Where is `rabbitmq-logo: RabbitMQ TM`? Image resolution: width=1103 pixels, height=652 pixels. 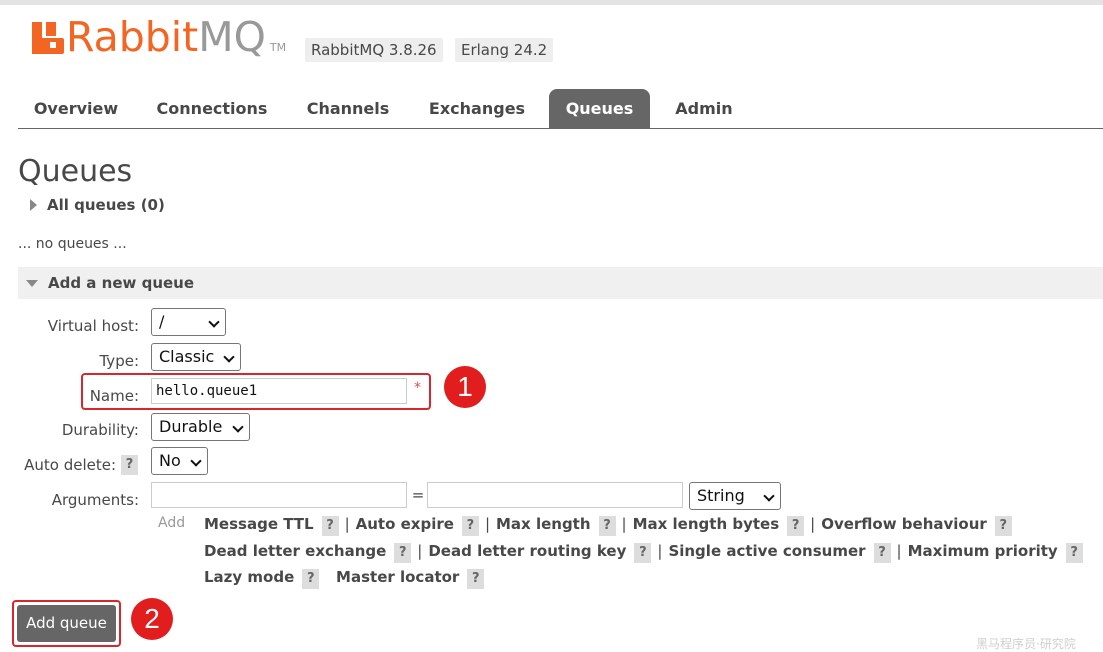
rabbitmq-logo: RabbitMQ TM is located at coordinates (159, 37).